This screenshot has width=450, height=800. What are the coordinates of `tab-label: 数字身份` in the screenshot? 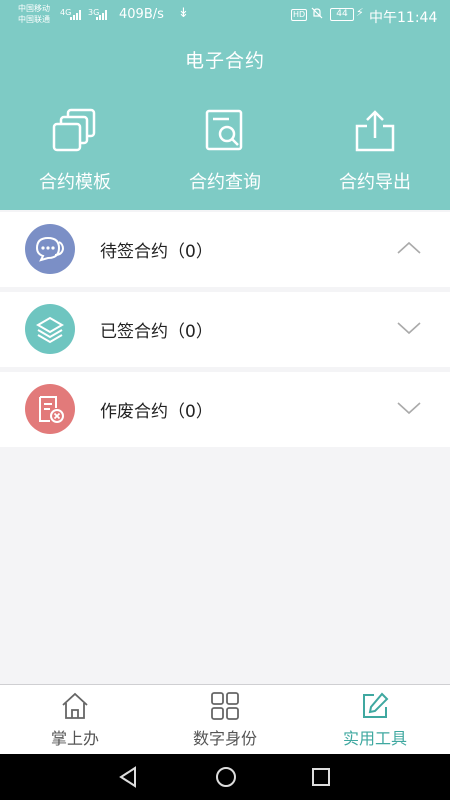 It's located at (224, 738).